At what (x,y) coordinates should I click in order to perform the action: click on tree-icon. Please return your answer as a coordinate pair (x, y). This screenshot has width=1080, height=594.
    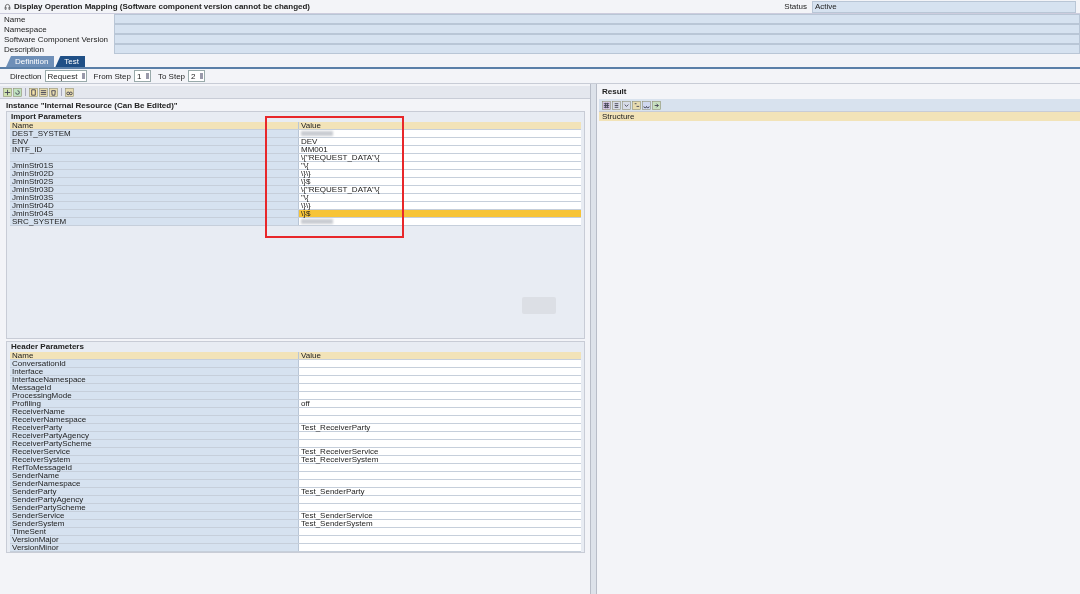
    Looking at the image, I should click on (616, 105).